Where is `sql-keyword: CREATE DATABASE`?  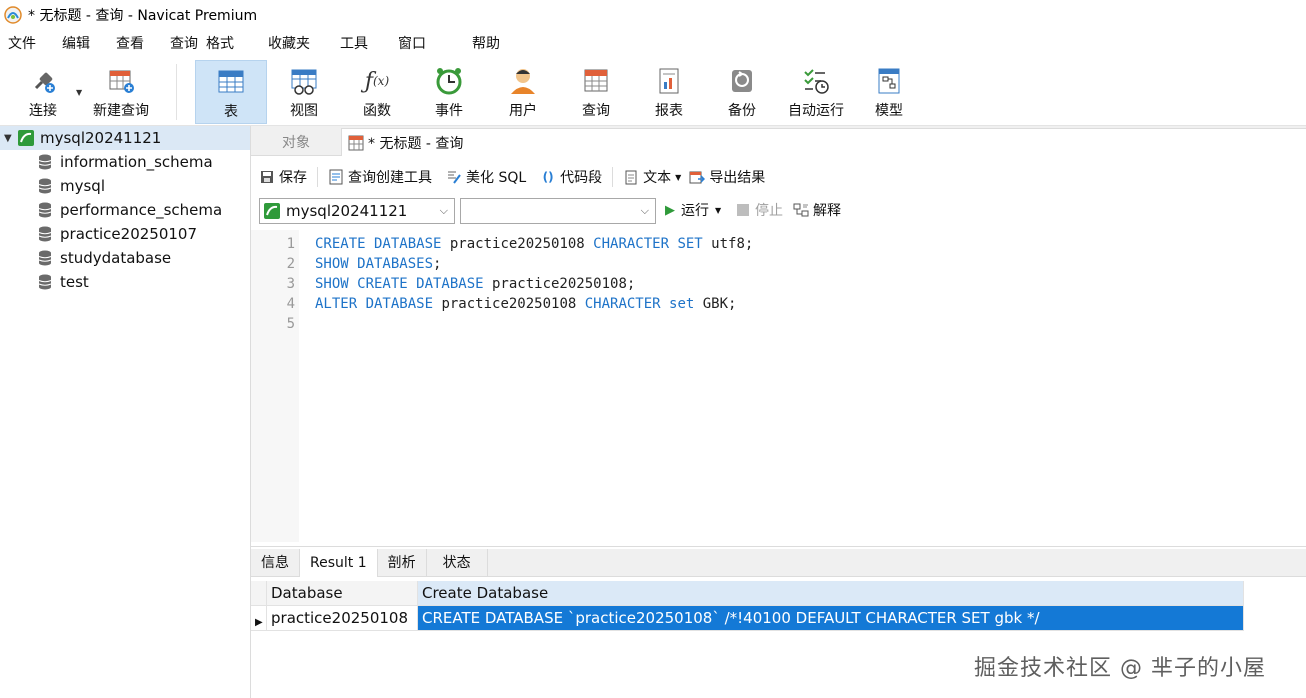
sql-keyword: CREATE DATABASE is located at coordinates (378, 244).